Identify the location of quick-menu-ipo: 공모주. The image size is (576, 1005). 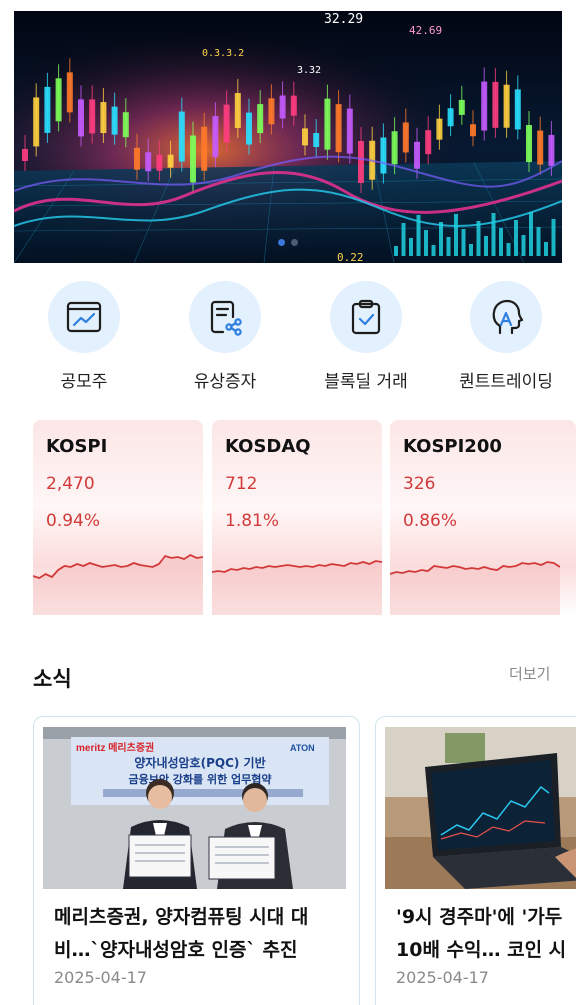
(84, 336).